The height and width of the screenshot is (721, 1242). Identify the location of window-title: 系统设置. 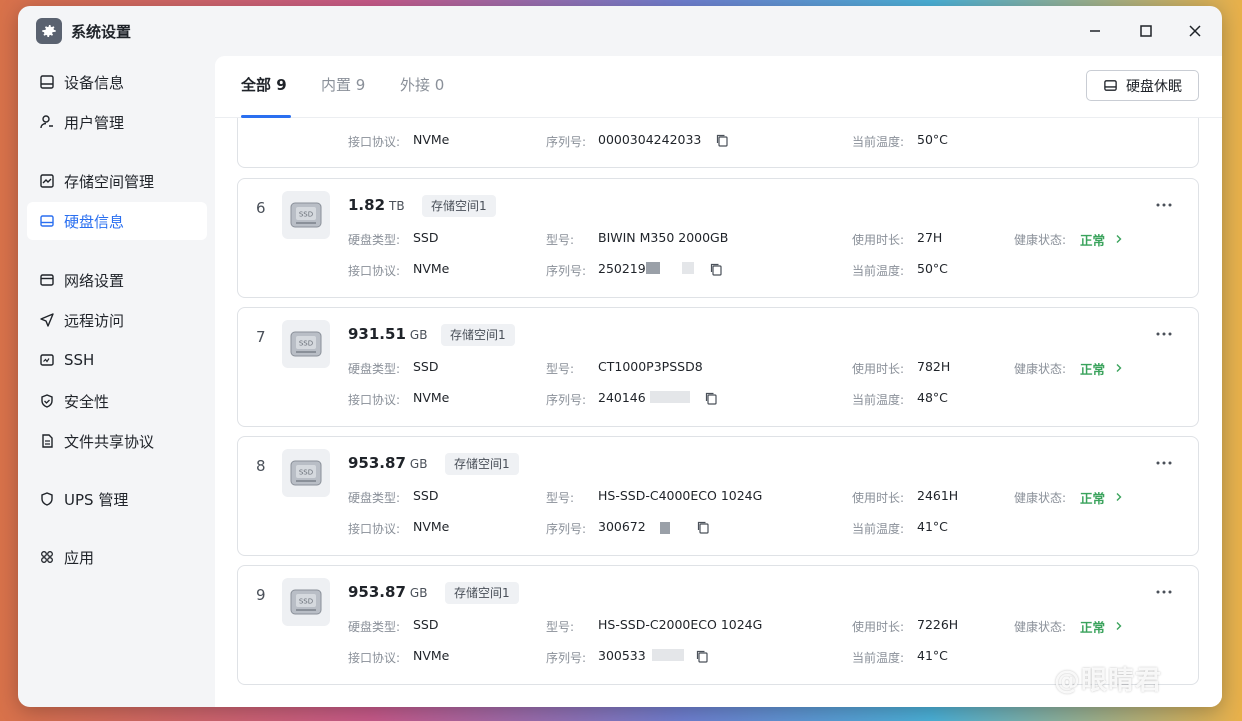
(101, 32).